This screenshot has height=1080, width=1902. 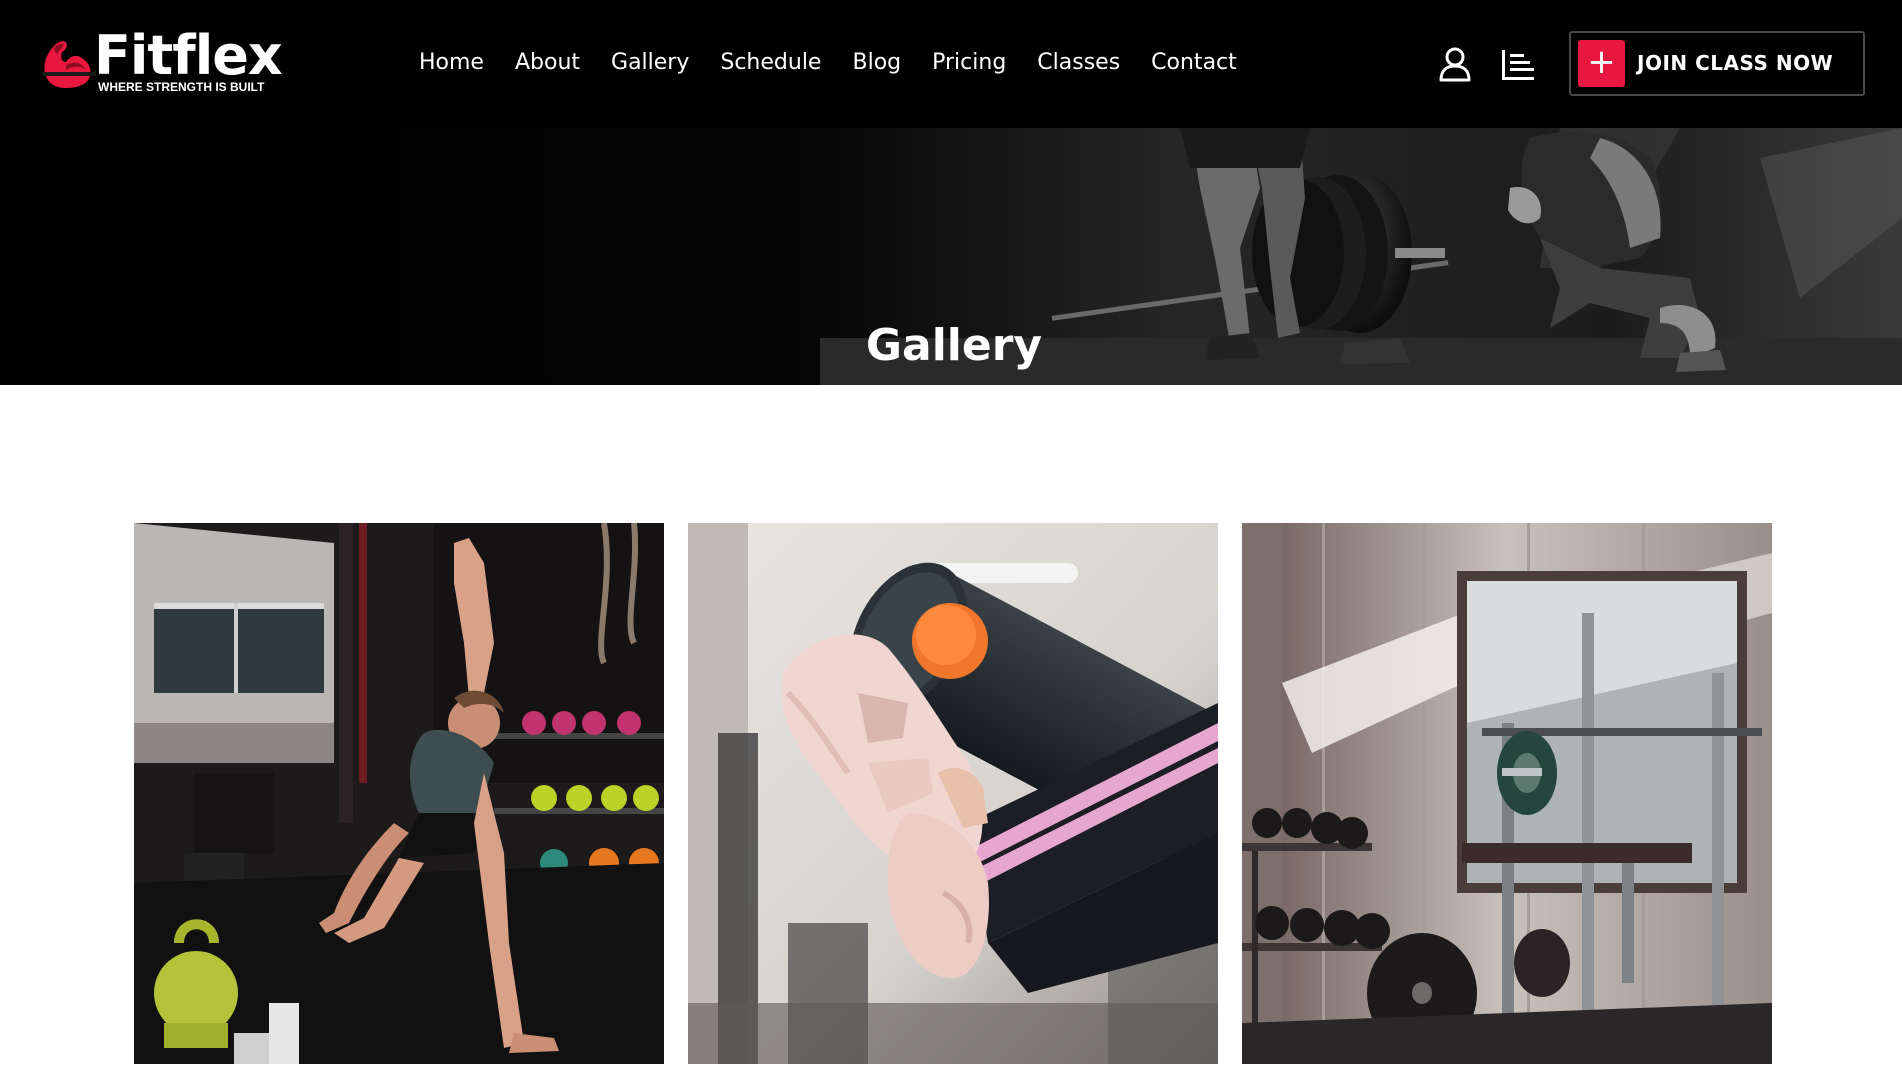 What do you see at coordinates (1601, 63) in the screenshot?
I see `plus-icon: +` at bounding box center [1601, 63].